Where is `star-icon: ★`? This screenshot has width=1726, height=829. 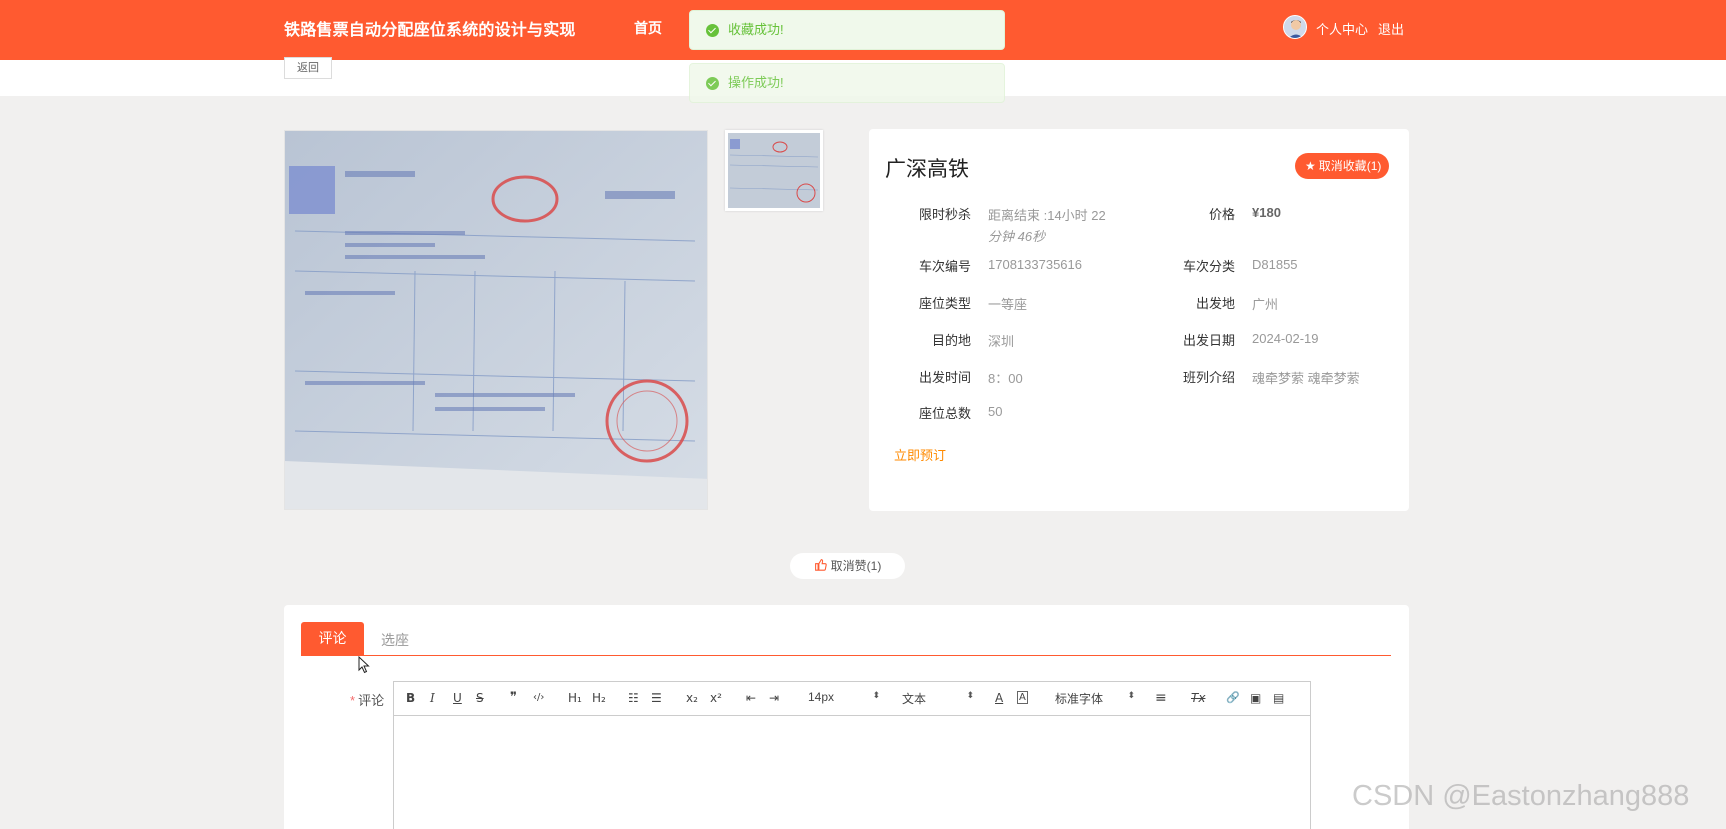
star-icon: ★ is located at coordinates (1310, 166).